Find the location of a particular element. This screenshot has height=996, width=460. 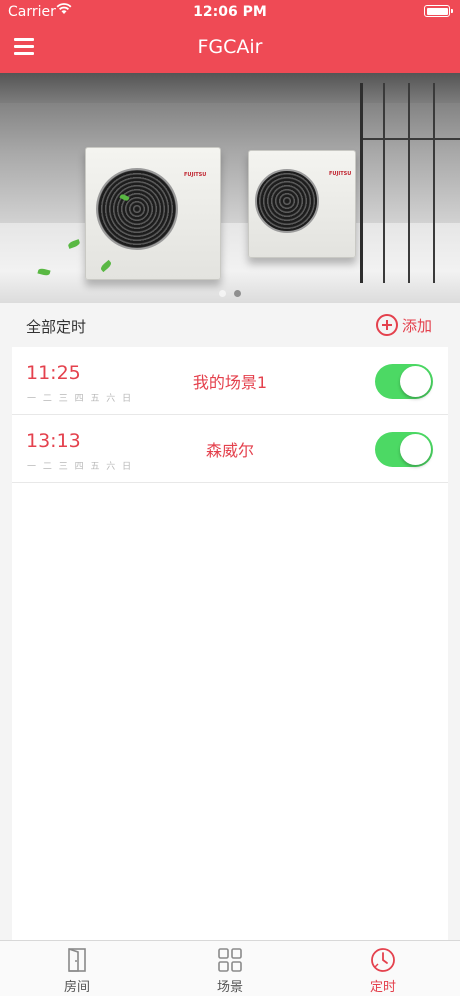

add-timer-label: 添加 is located at coordinates (416, 325).